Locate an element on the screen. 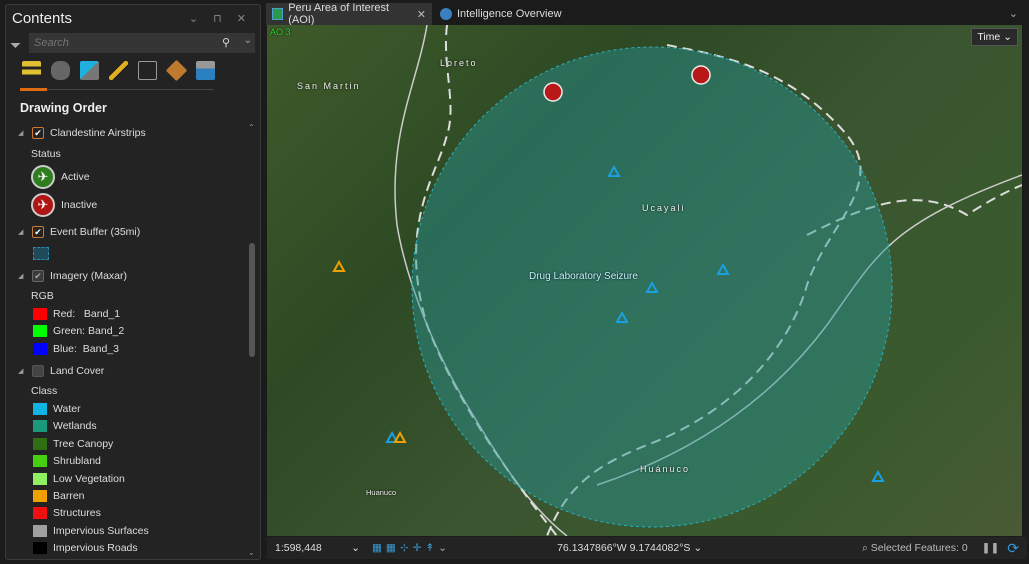  tab-peru-aoi: Peru Area of Interest (AOI) ✕ is located at coordinates (349, 14).